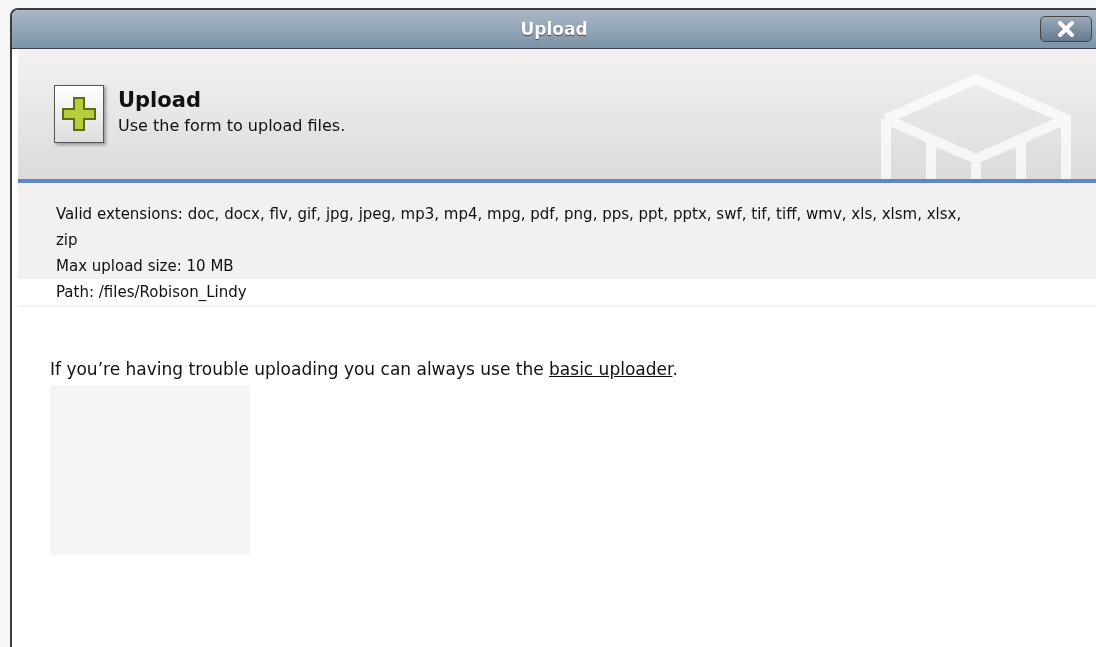 This screenshot has height=647, width=1096. I want to click on plus-icon, so click(79, 114).